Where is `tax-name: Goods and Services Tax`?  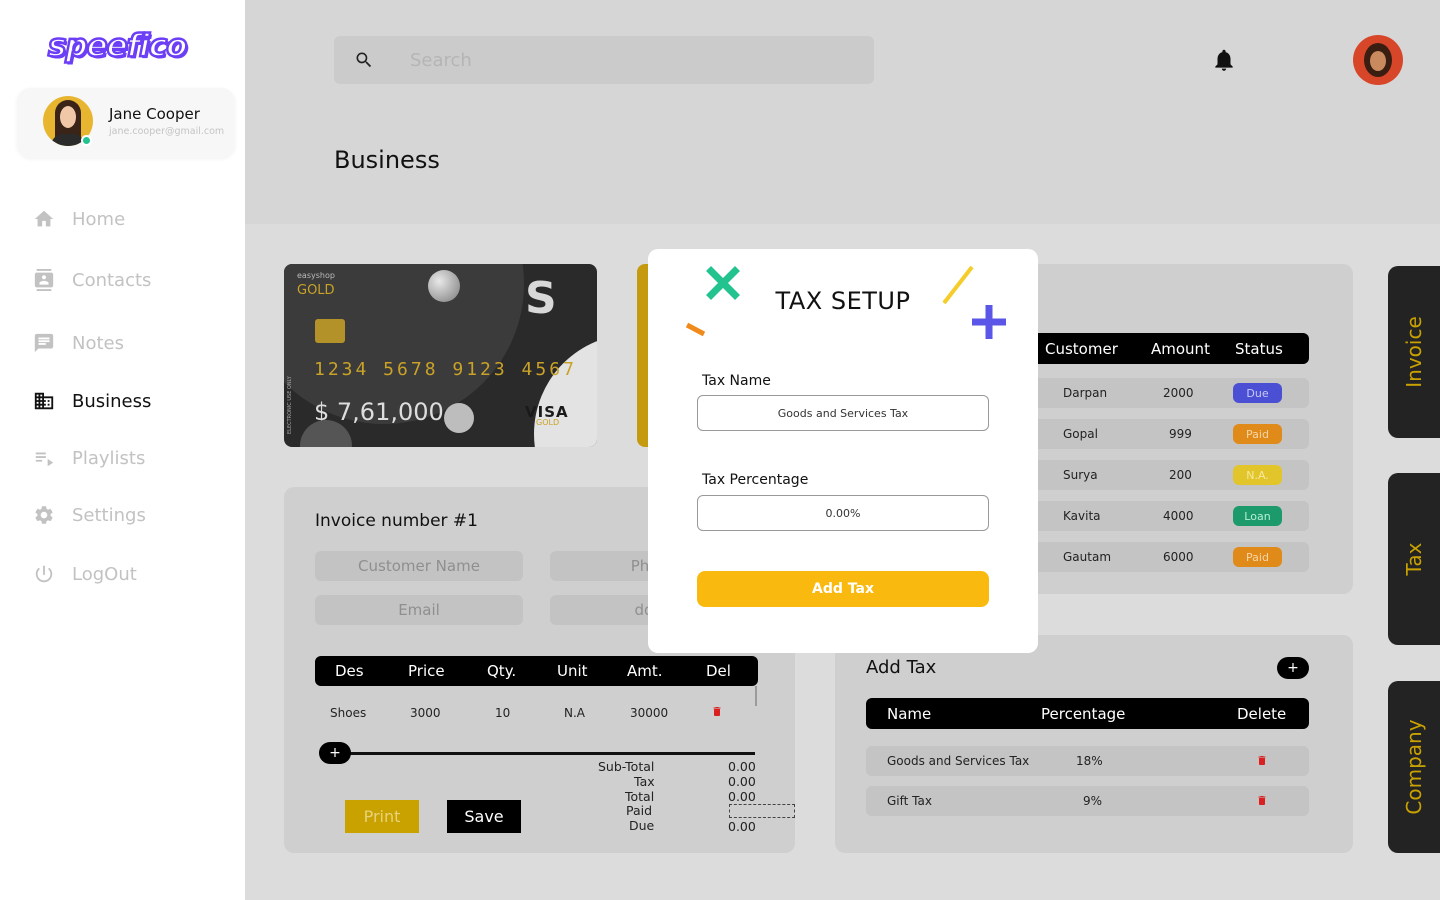 tax-name: Goods and Services Tax is located at coordinates (958, 761).